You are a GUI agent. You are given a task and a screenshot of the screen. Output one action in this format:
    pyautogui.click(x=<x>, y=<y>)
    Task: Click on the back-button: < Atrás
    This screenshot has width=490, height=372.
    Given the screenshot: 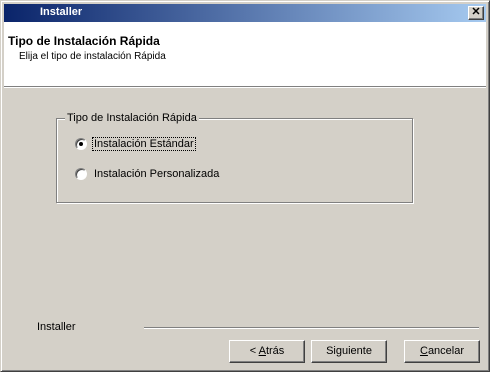 What is the action you would take?
    pyautogui.click(x=267, y=351)
    